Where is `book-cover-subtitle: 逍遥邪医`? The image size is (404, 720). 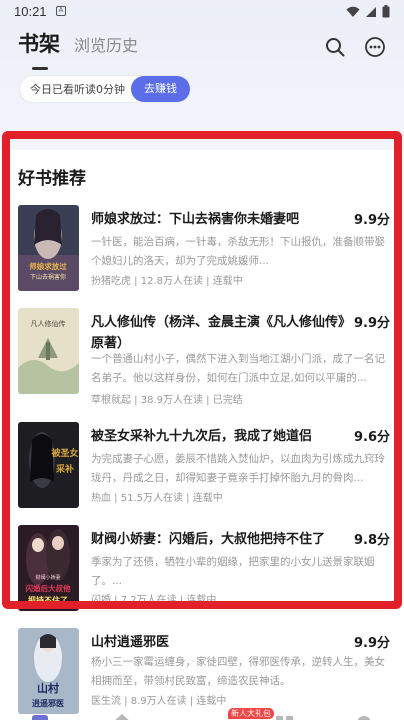 book-cover-subtitle: 逍遥邪医 is located at coordinates (48, 703).